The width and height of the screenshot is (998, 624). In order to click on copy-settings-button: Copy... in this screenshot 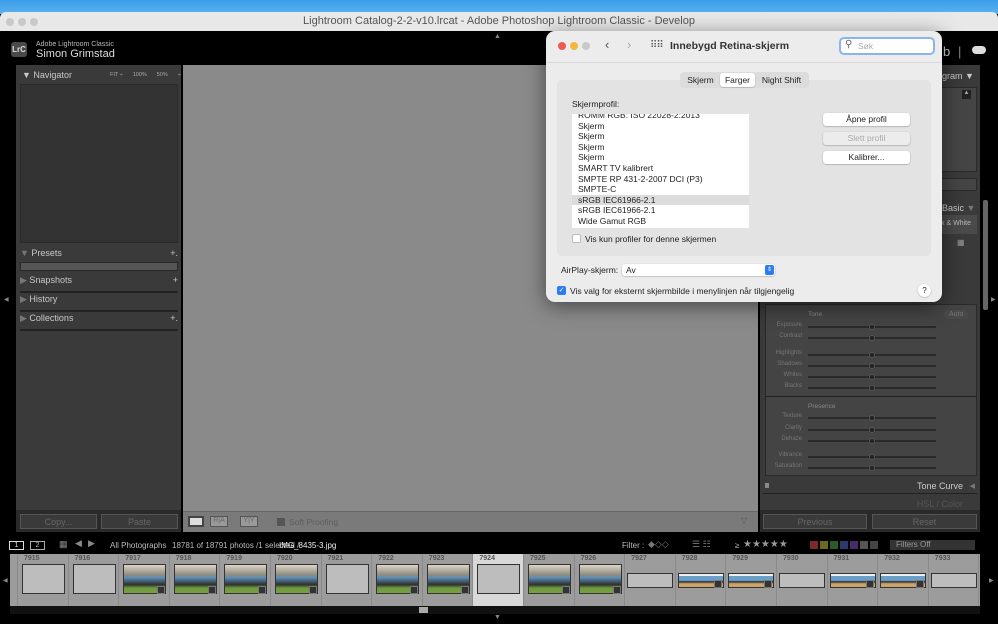, I will do `click(58, 521)`.